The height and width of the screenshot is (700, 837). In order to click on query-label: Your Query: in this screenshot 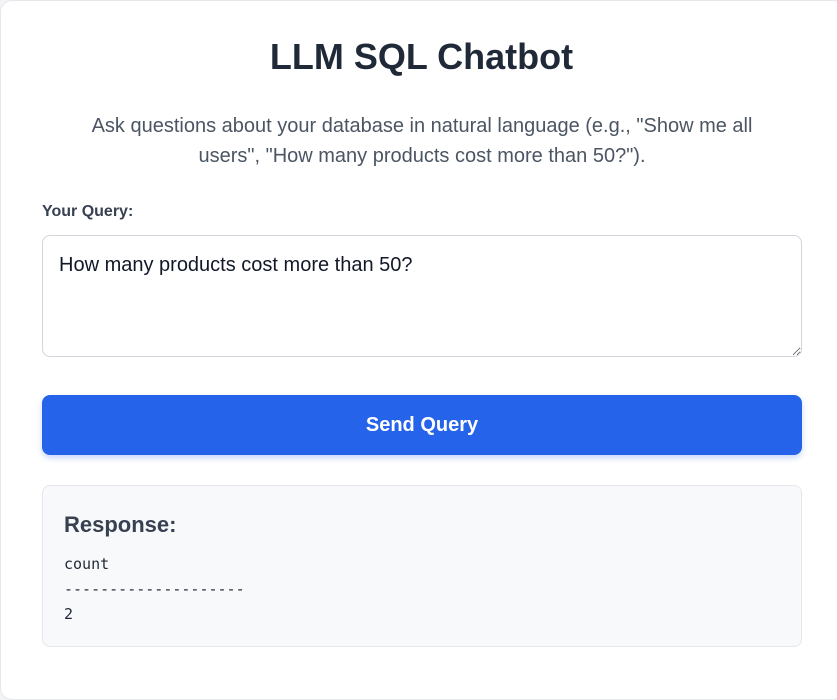, I will do `click(88, 211)`.